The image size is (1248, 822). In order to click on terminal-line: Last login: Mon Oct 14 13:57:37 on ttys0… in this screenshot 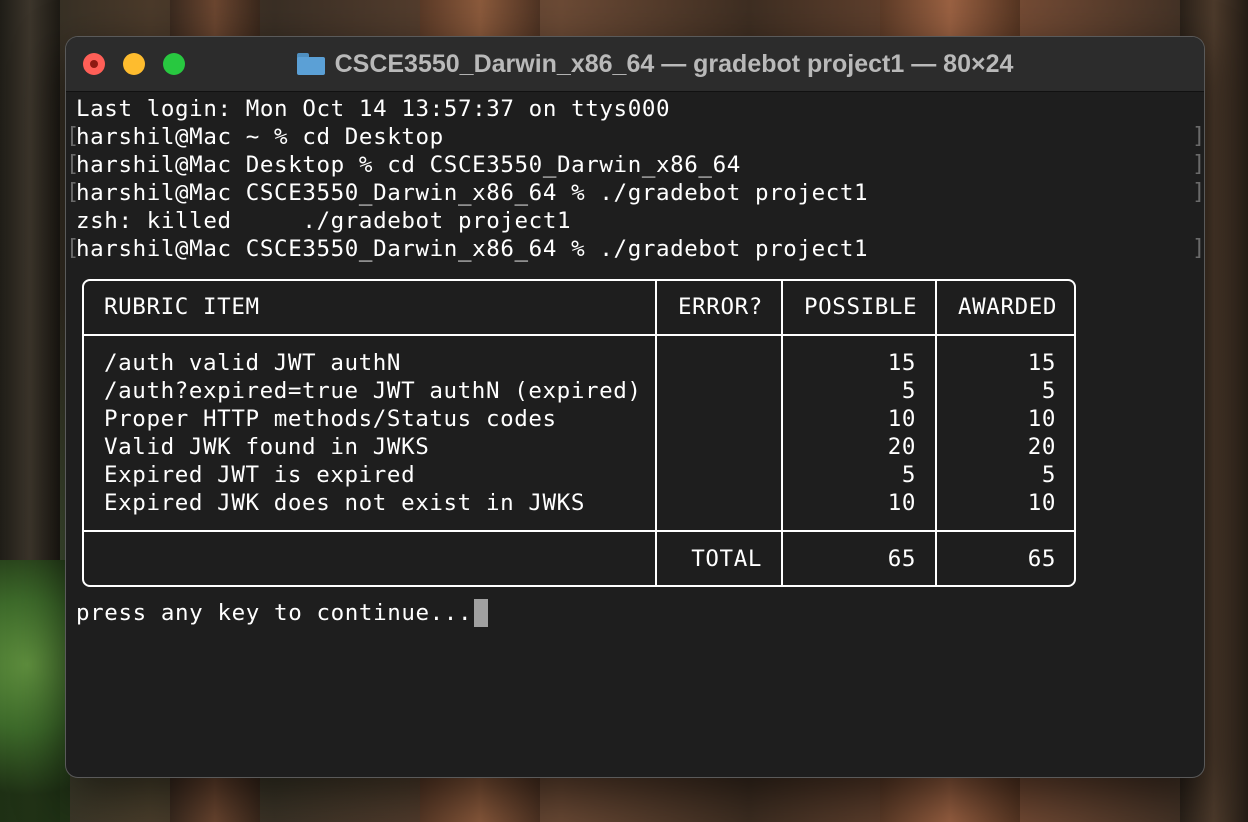, I will do `click(373, 109)`.